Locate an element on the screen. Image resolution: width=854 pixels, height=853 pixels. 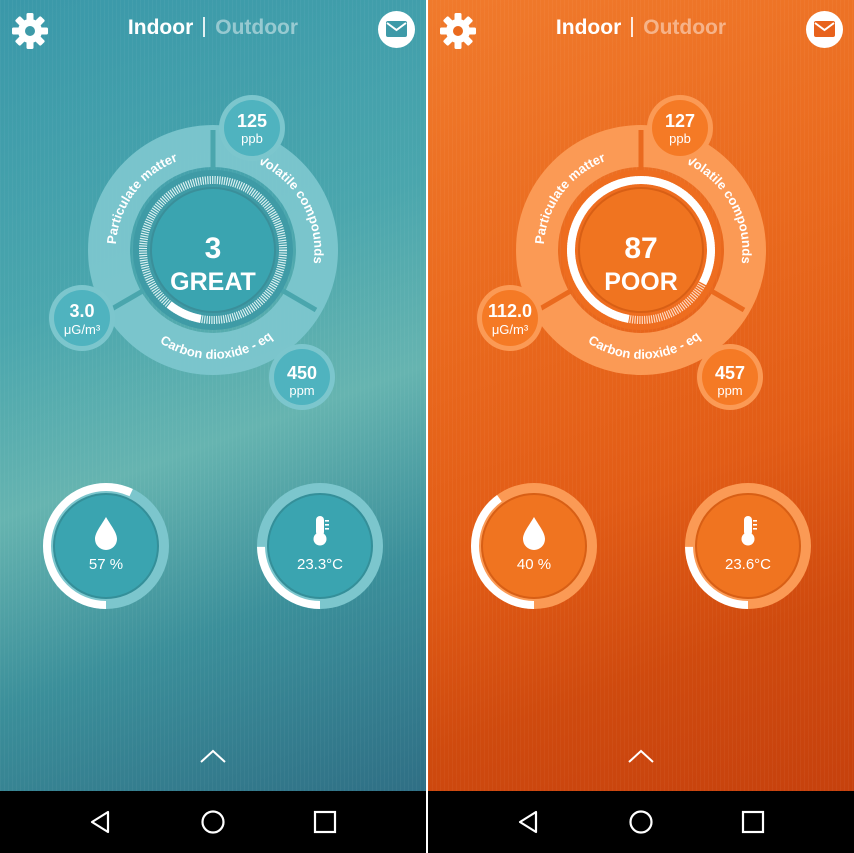
temperature-value: 23.6°C is located at coordinates (748, 564).